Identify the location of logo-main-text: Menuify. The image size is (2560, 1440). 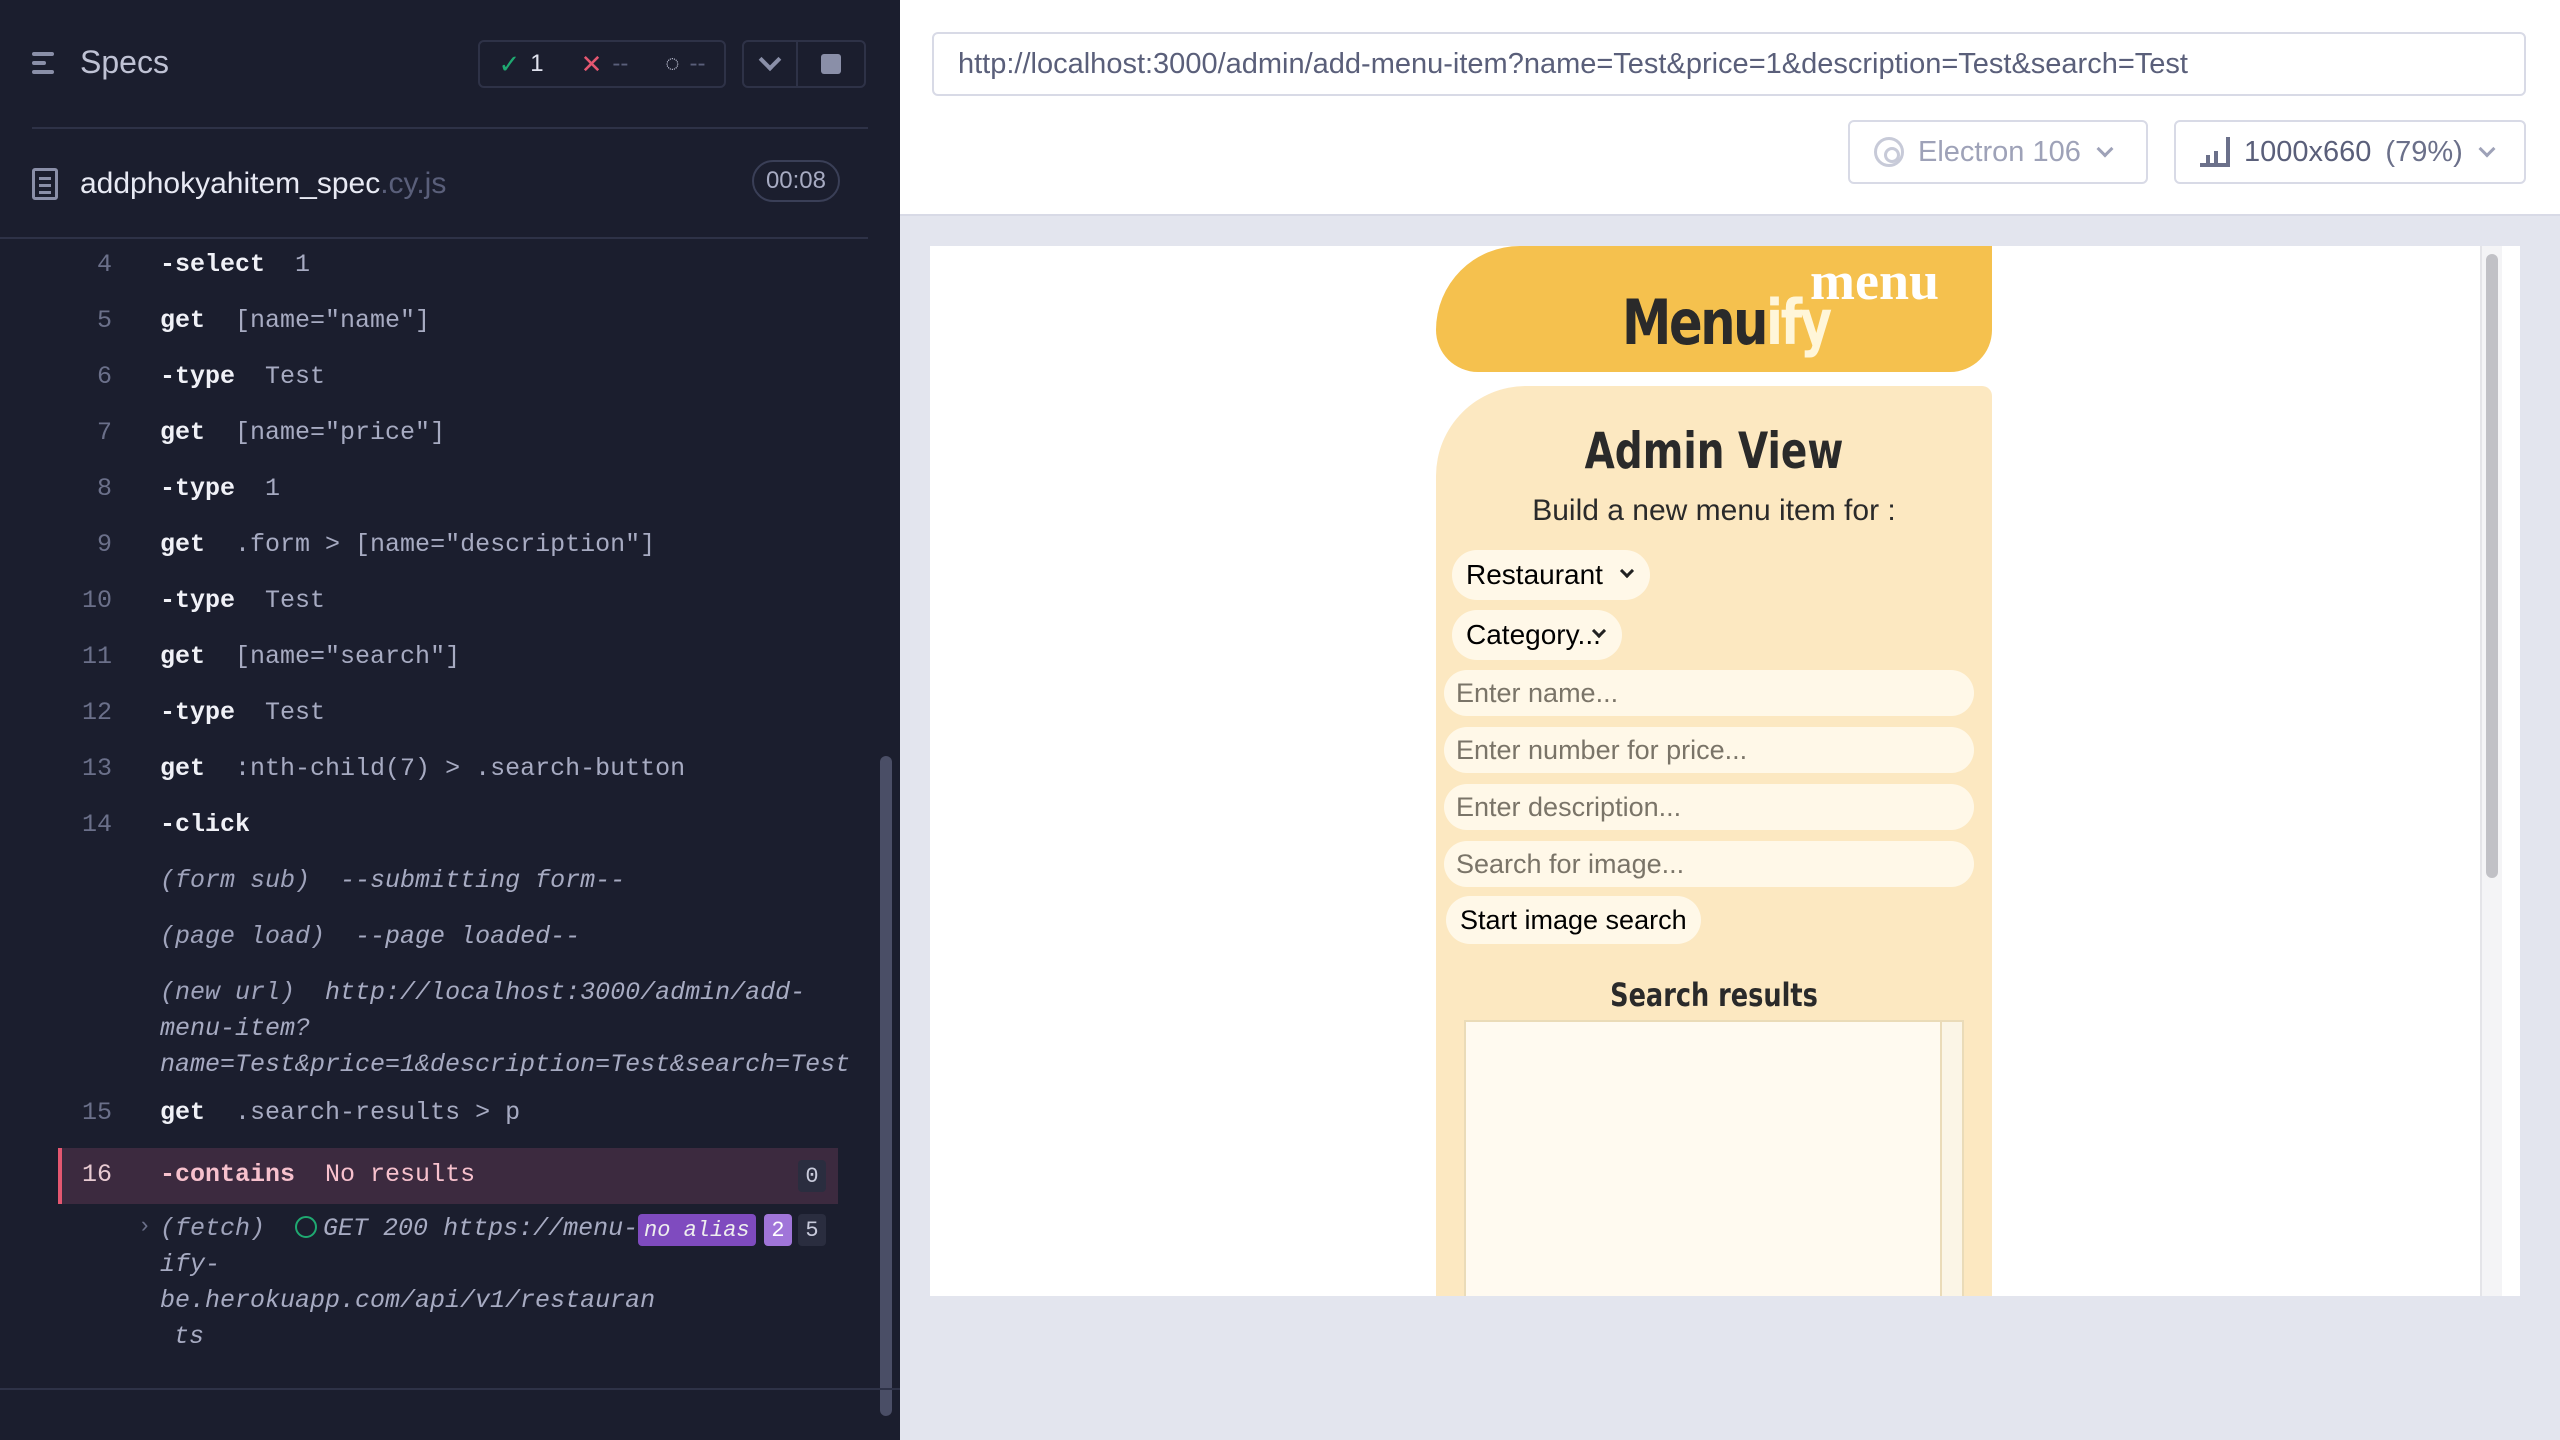
(1727, 322).